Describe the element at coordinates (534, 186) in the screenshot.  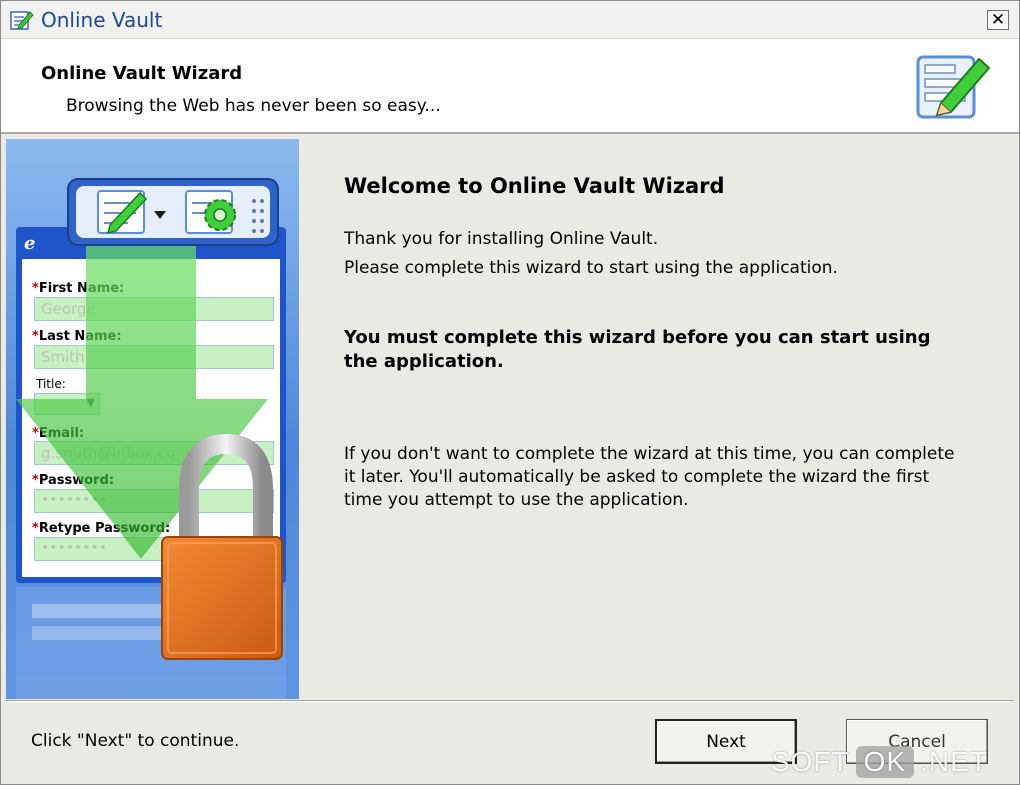
I see `welcome-heading: Welcome to Online Vault Wizard` at that location.